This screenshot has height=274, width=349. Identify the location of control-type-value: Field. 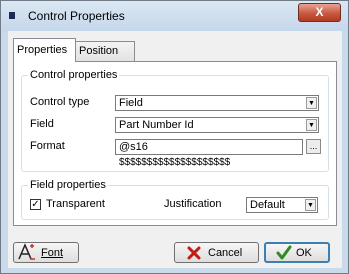
(131, 103).